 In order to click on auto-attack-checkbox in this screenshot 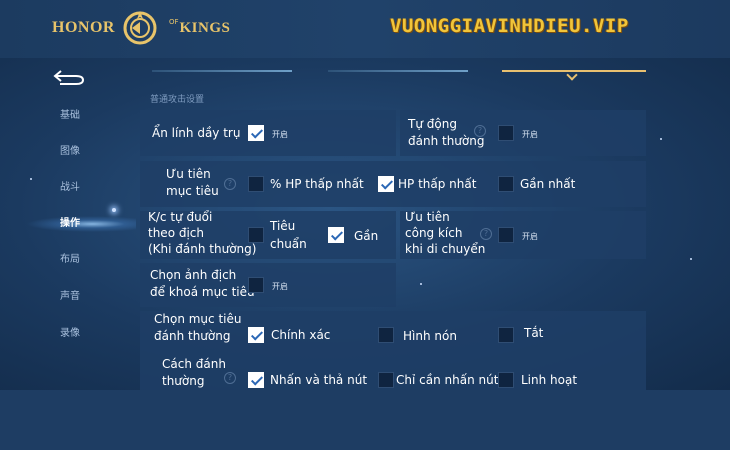, I will do `click(506, 133)`.